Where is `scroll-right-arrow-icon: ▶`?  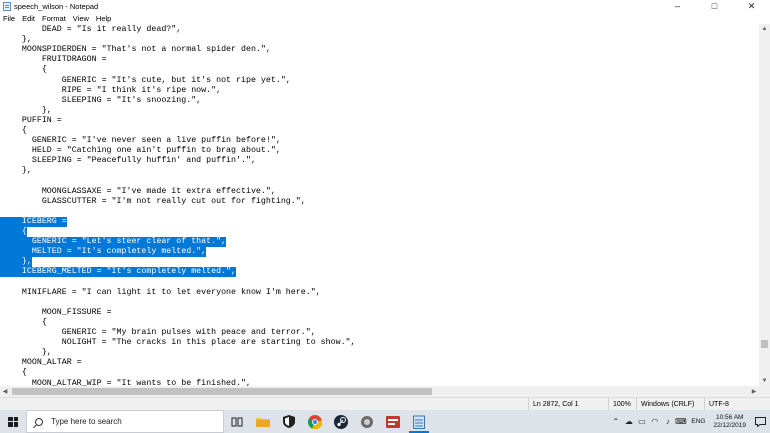 scroll-right-arrow-icon: ▶ is located at coordinates (754, 391).